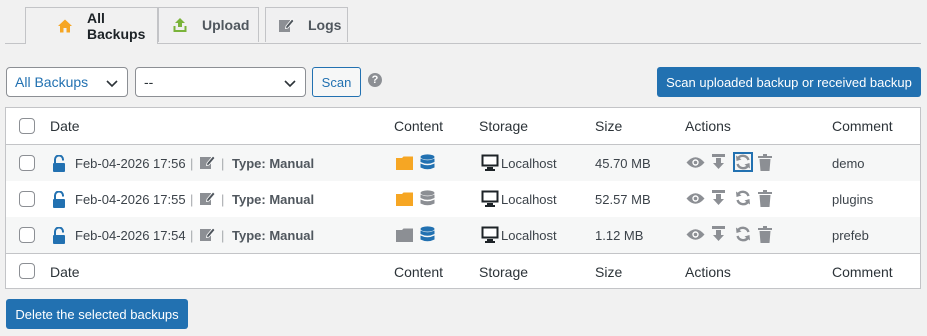 Image resolution: width=927 pixels, height=336 pixels. What do you see at coordinates (623, 199) in the screenshot?
I see `backup-size: 52.57 MB` at bounding box center [623, 199].